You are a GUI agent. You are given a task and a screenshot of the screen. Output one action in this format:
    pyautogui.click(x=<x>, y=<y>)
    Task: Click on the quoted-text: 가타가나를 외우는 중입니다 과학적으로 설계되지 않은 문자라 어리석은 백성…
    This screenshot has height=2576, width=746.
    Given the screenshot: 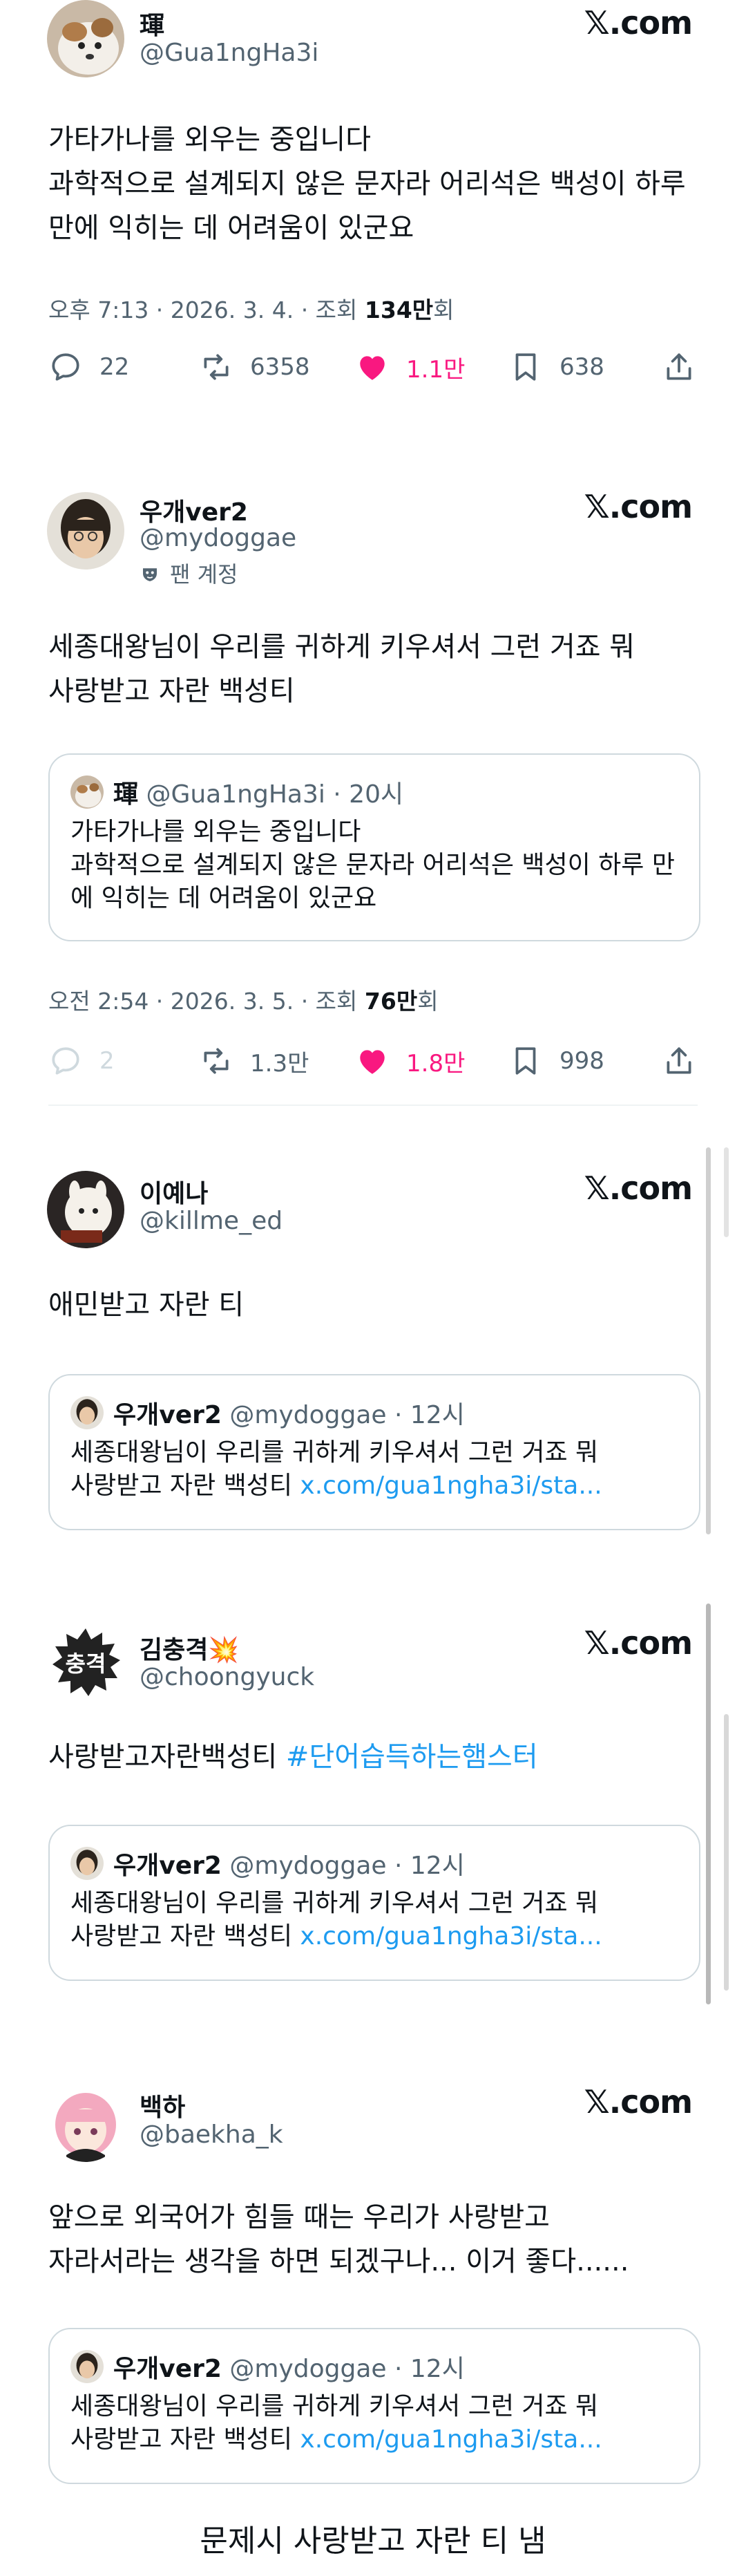 What is the action you would take?
    pyautogui.click(x=373, y=865)
    